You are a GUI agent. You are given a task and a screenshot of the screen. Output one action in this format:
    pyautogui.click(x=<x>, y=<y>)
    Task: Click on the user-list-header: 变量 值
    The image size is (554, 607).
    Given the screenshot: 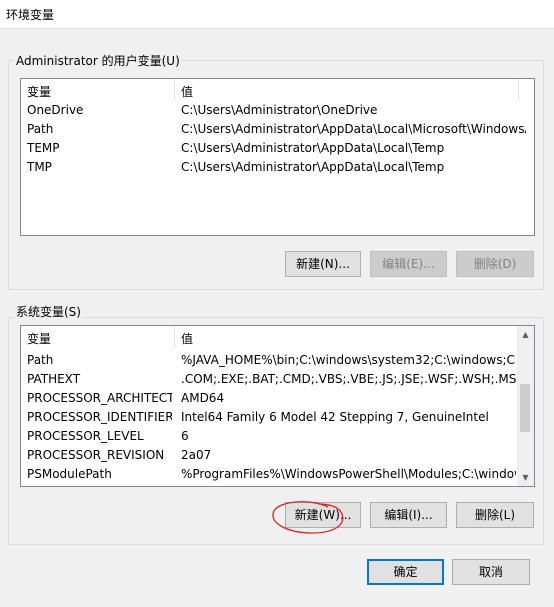 What is the action you would take?
    pyautogui.click(x=277, y=90)
    